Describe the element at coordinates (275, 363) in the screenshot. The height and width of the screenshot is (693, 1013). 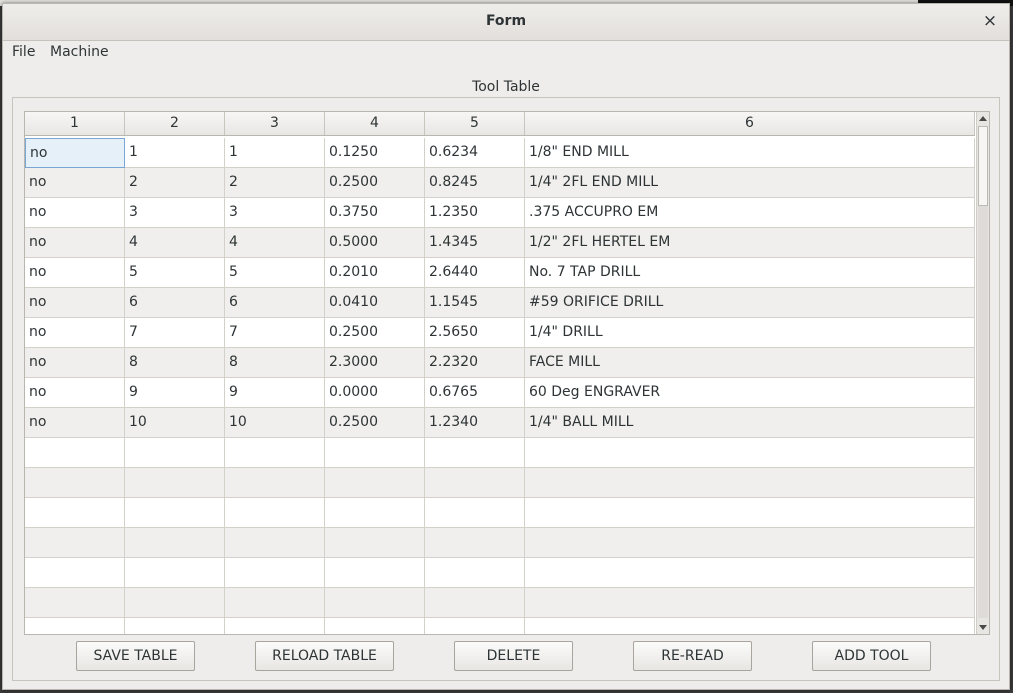
I see `table-cell: 8` at that location.